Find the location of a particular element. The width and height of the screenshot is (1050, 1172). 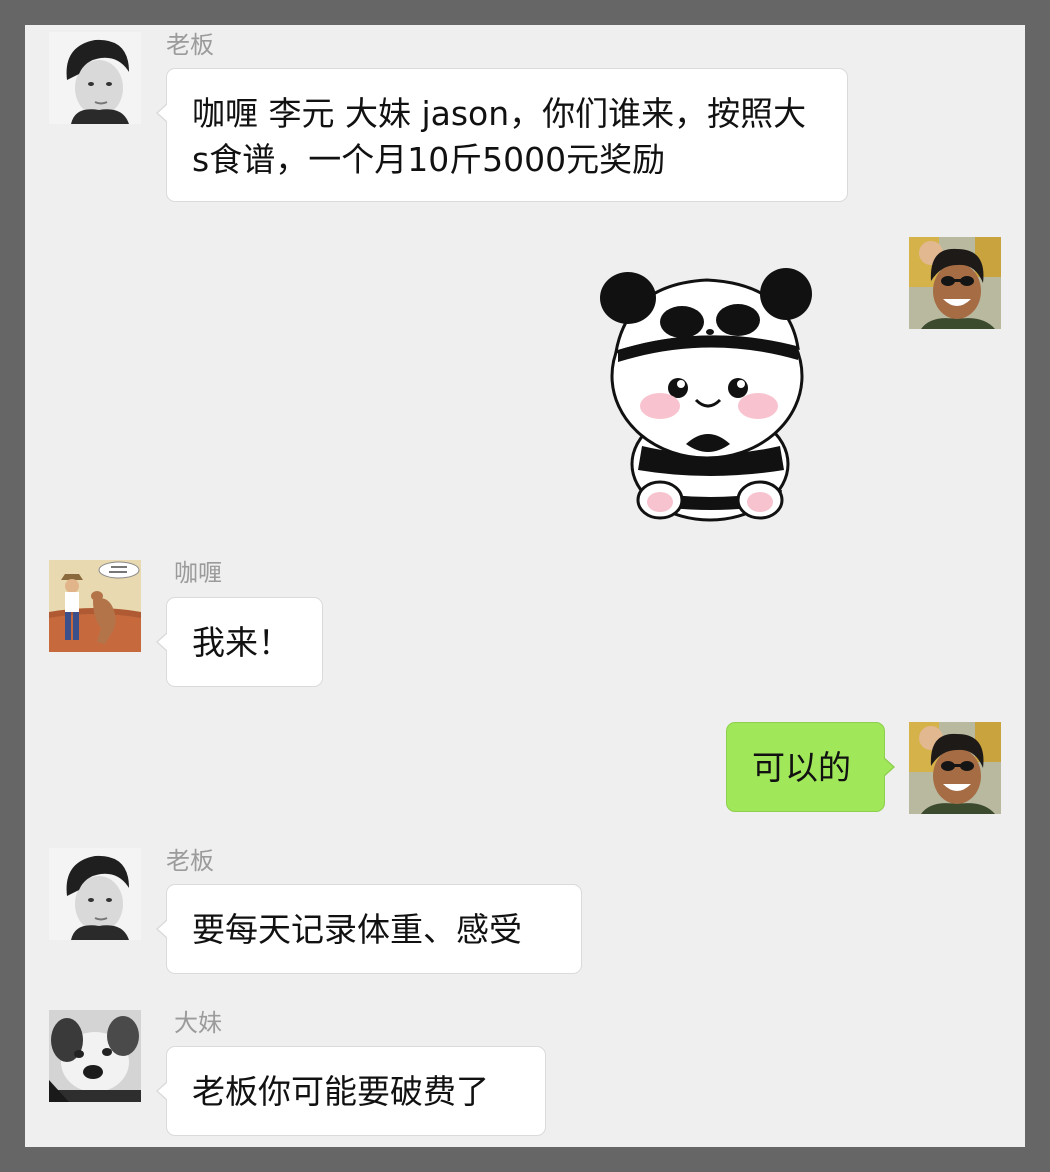

message-bubble: 要每天记录体重、感受 is located at coordinates (369, 929).